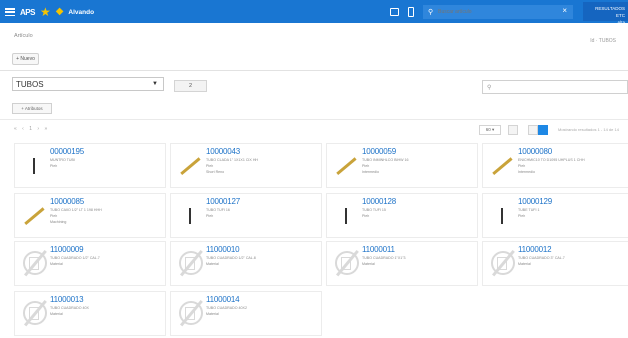 This screenshot has width=628, height=338. I want to click on product-description: TUBE TUFI 1, so click(529, 210).